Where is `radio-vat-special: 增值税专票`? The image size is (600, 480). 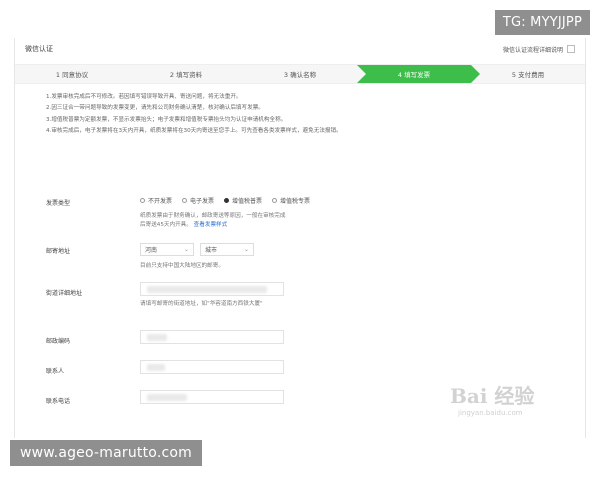
radio-vat-special: 增值税专票 is located at coordinates (291, 200).